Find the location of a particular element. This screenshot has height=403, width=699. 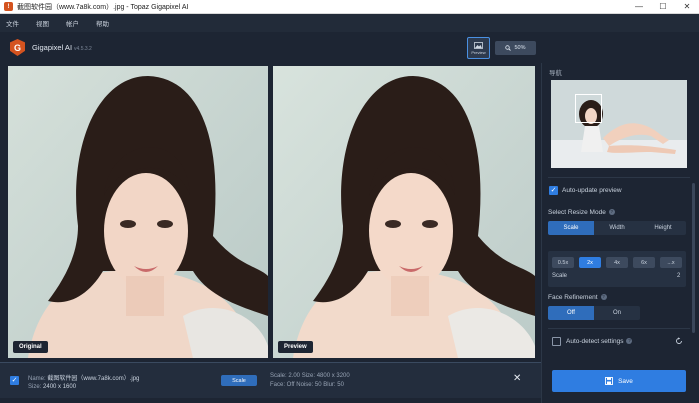

resize-mode-label: Select Resize Mode is located at coordinates (577, 212).